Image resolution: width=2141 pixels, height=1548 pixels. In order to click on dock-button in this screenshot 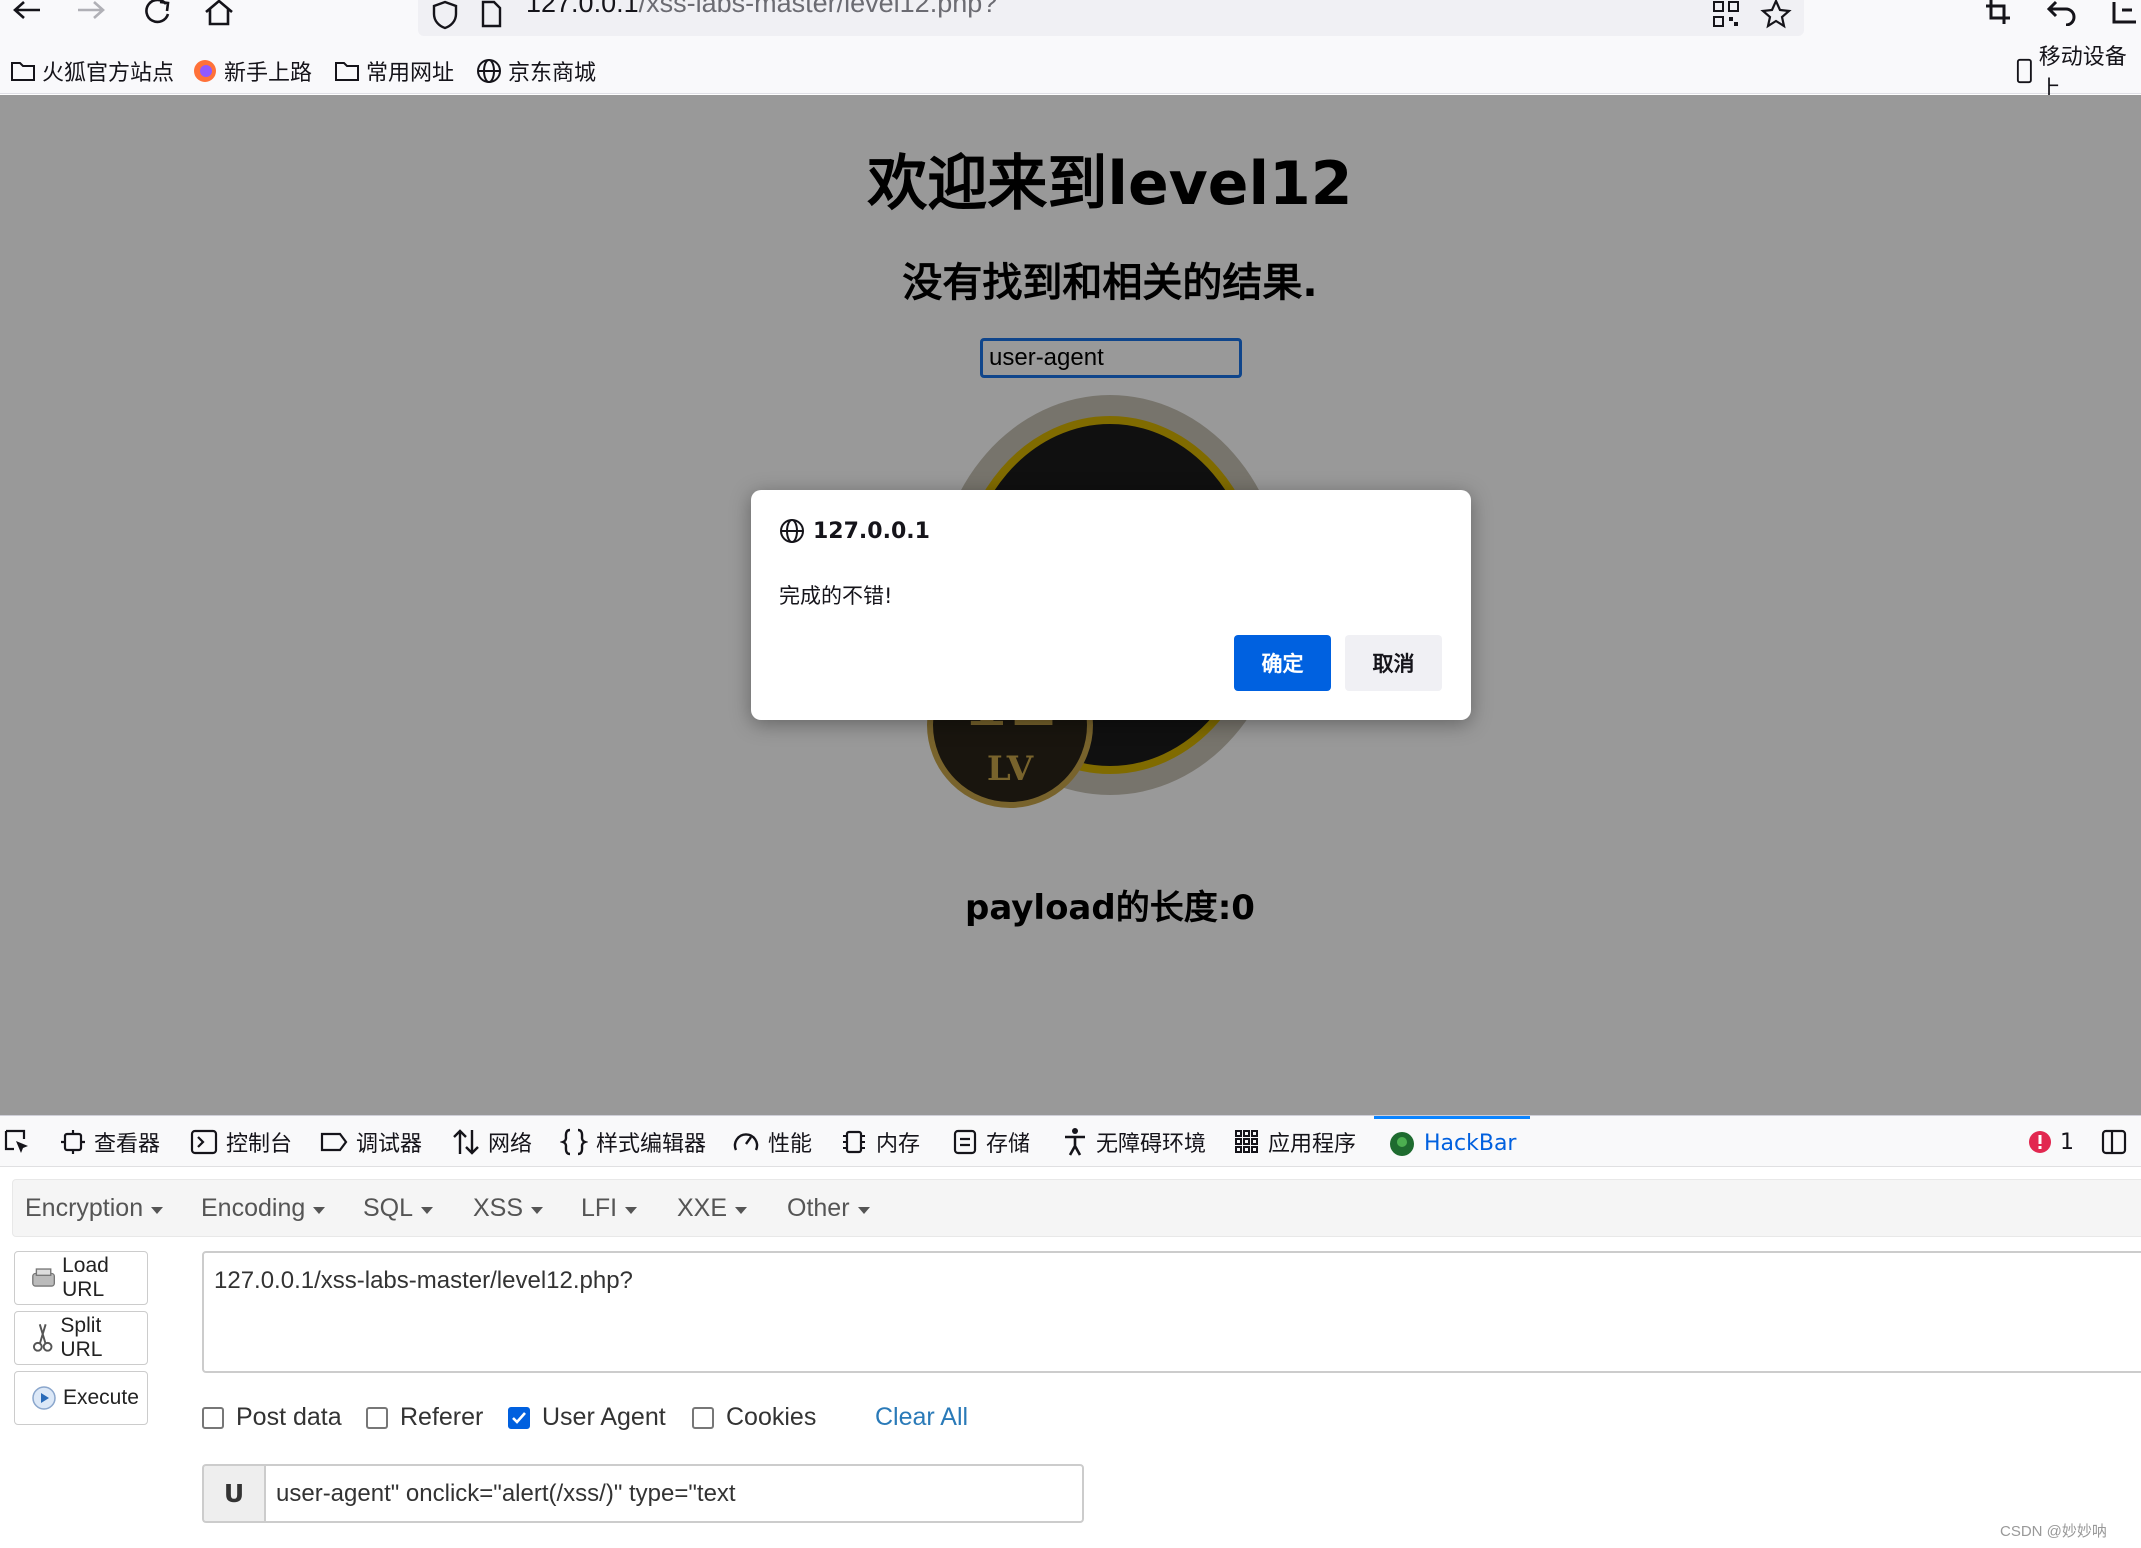, I will do `click(2114, 1142)`.